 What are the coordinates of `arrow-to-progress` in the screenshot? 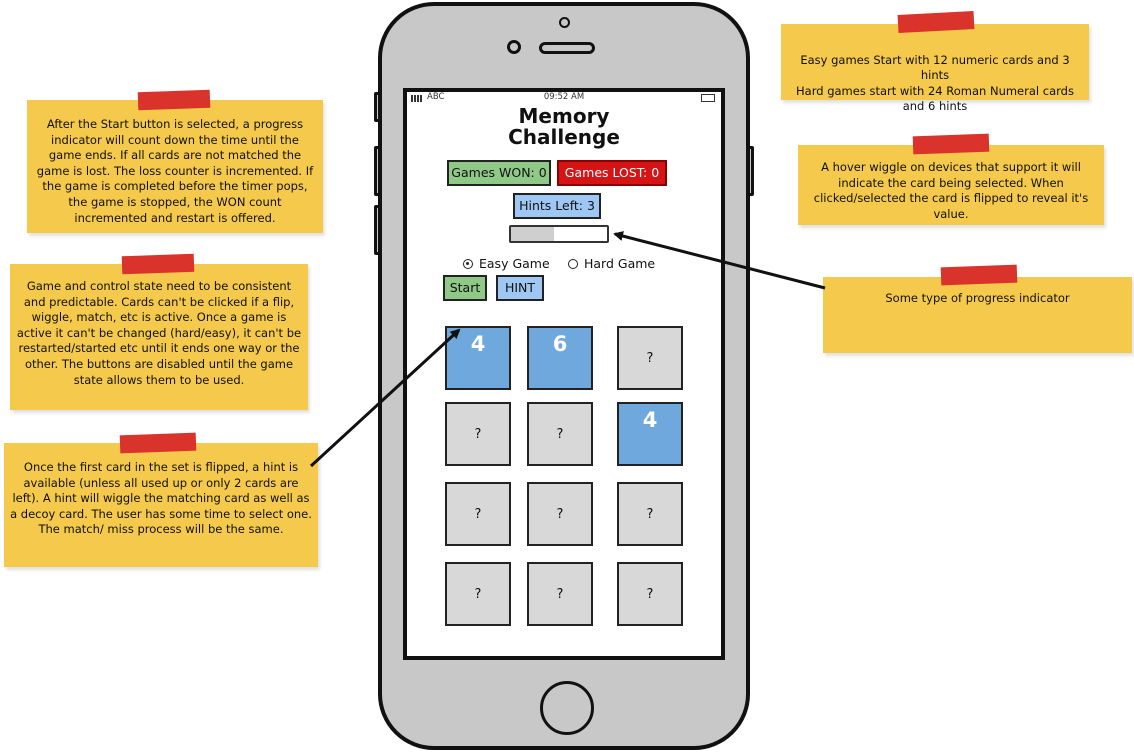 It's located at (719, 260).